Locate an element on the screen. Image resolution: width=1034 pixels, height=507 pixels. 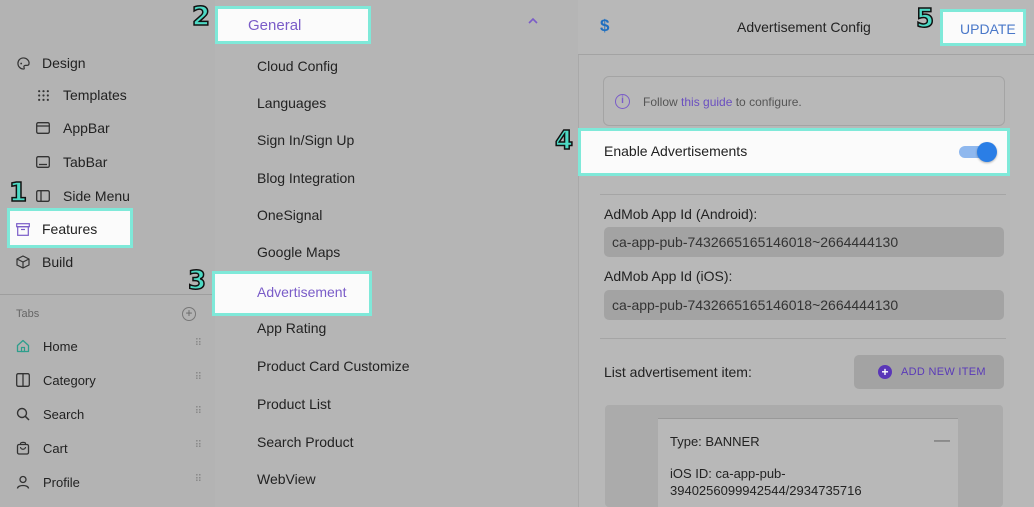
ad-type: Type: BANNER is located at coordinates (715, 441).